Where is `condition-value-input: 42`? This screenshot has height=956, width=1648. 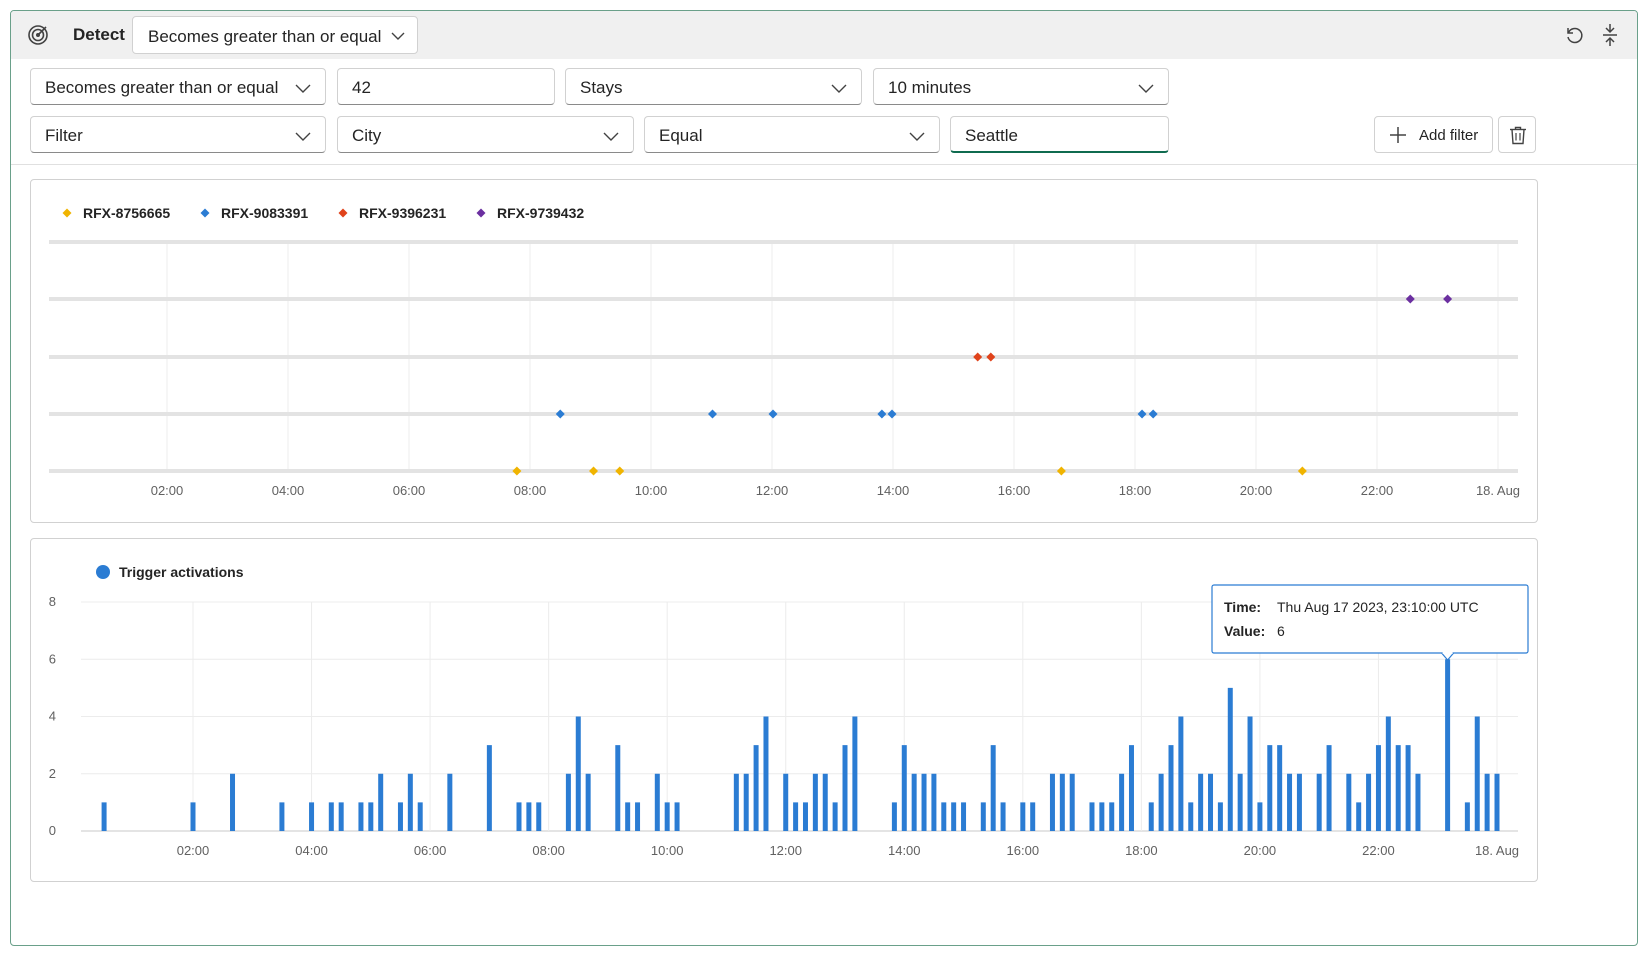
condition-value-input: 42 is located at coordinates (446, 86).